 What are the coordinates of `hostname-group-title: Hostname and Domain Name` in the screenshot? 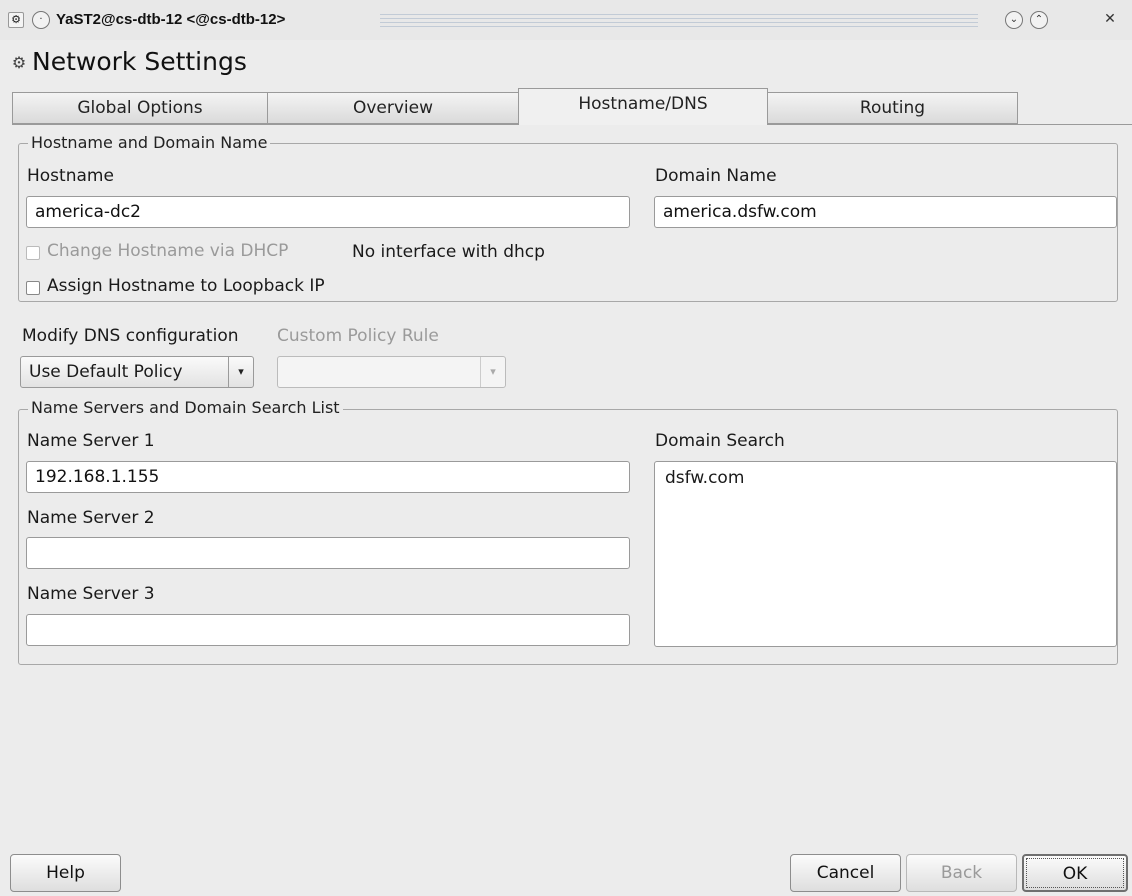 It's located at (149, 142).